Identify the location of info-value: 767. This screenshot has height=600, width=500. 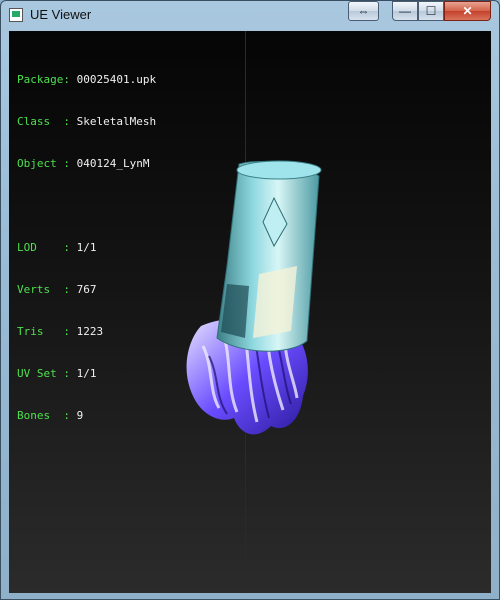
(86, 289).